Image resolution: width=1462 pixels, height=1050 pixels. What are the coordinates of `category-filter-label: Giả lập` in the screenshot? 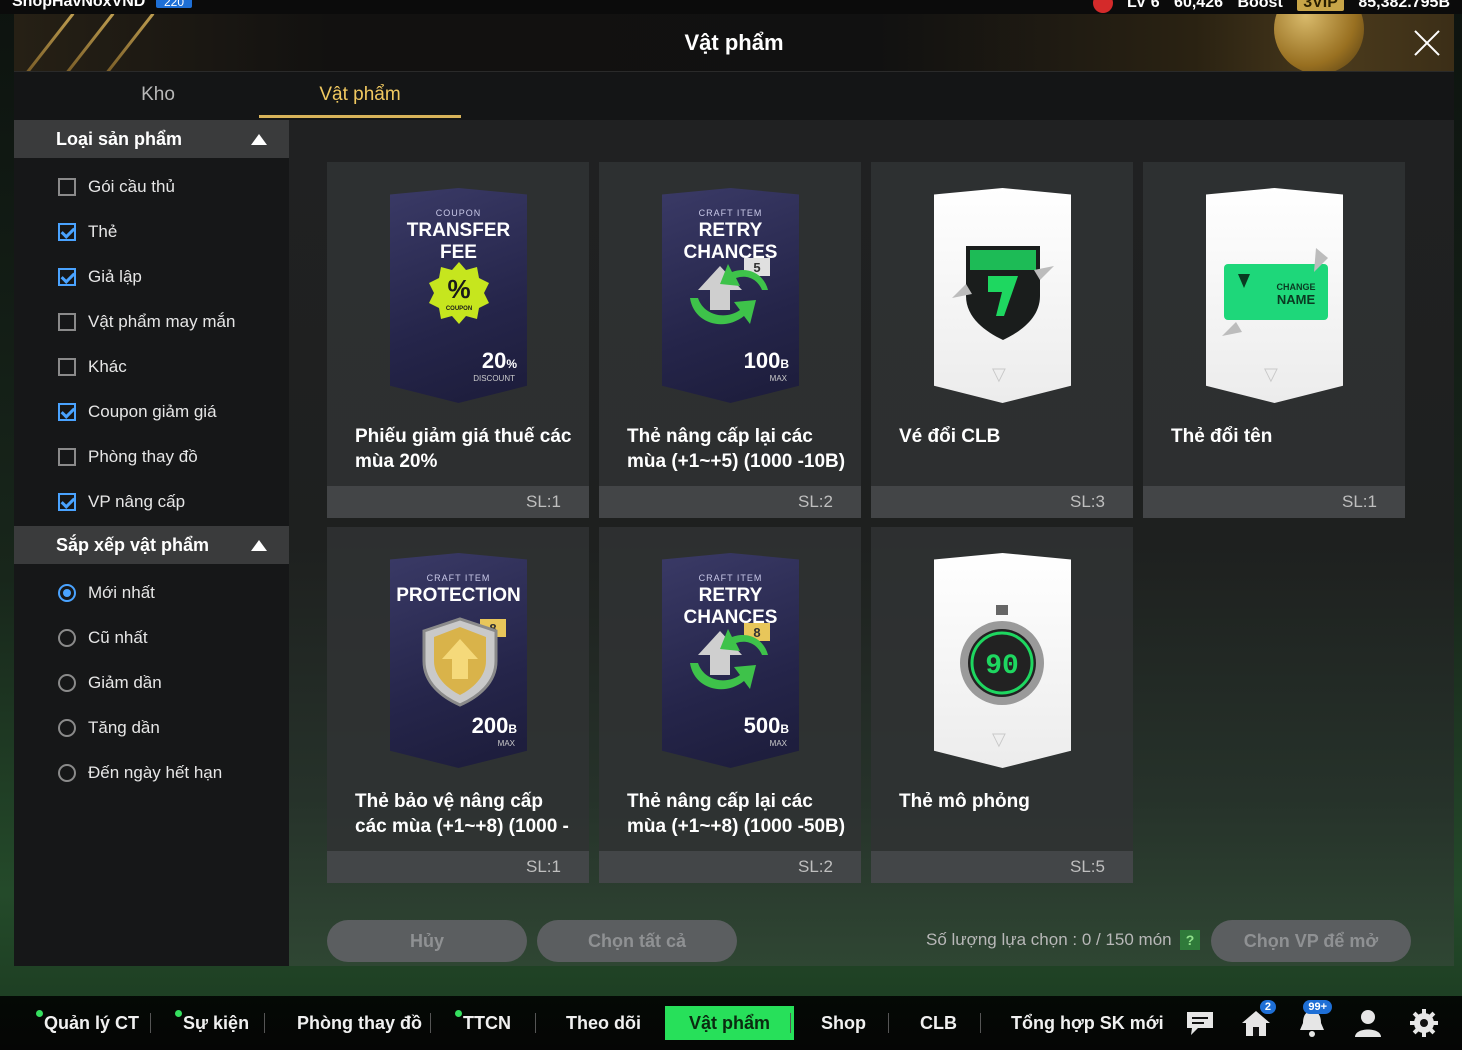 It's located at (115, 276).